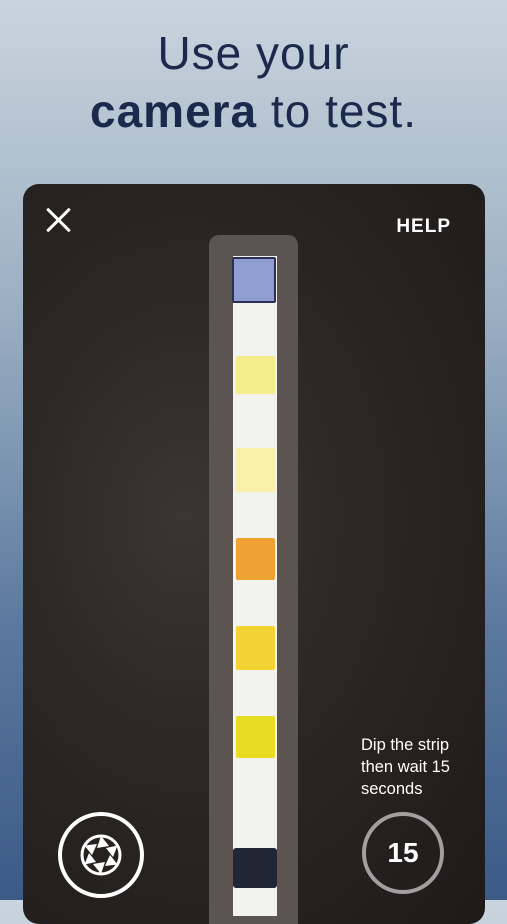 The image size is (507, 924). What do you see at coordinates (253, 53) in the screenshot?
I see `headline-line-1: Use your` at bounding box center [253, 53].